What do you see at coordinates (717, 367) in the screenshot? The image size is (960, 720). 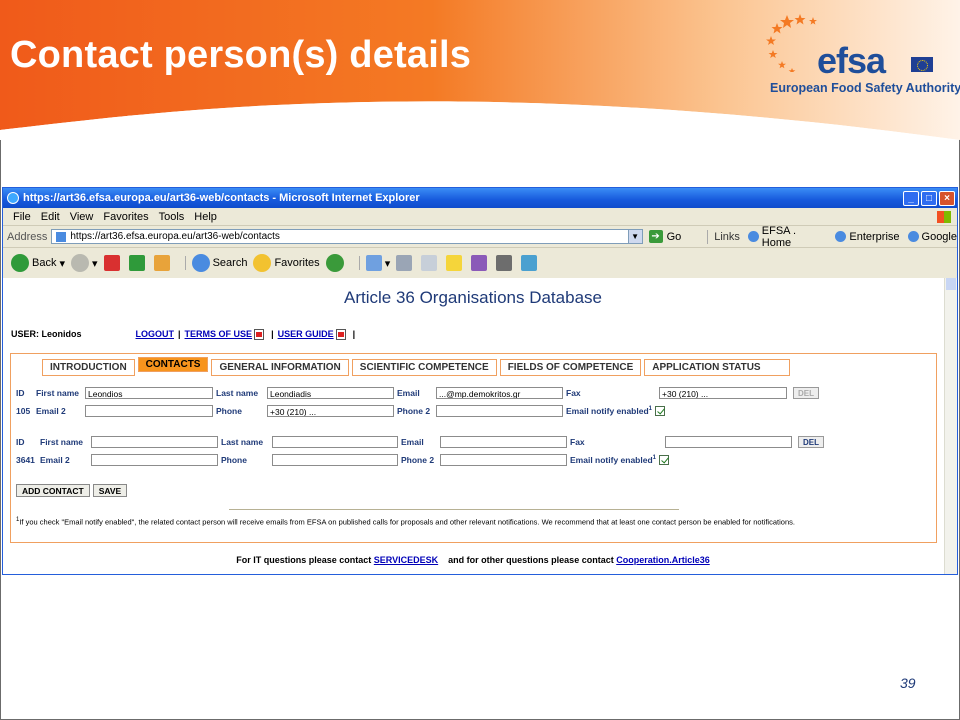 I see `tab-application-status: APPLICATION STATUS` at bounding box center [717, 367].